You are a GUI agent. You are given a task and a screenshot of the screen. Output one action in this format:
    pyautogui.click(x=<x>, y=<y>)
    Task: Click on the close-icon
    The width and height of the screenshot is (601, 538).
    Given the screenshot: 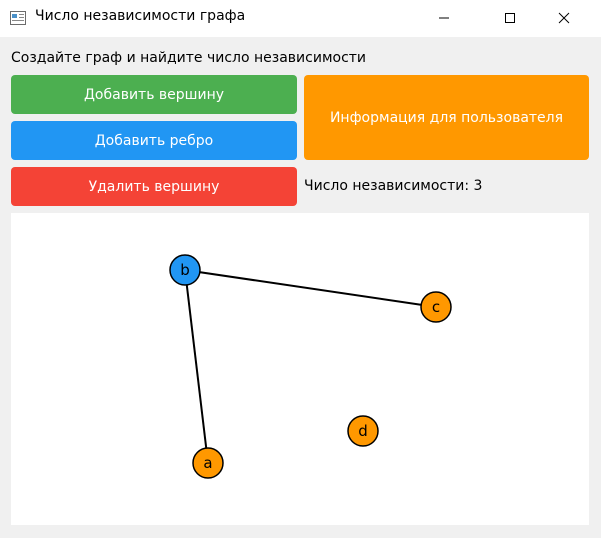 What is the action you would take?
    pyautogui.click(x=564, y=18)
    